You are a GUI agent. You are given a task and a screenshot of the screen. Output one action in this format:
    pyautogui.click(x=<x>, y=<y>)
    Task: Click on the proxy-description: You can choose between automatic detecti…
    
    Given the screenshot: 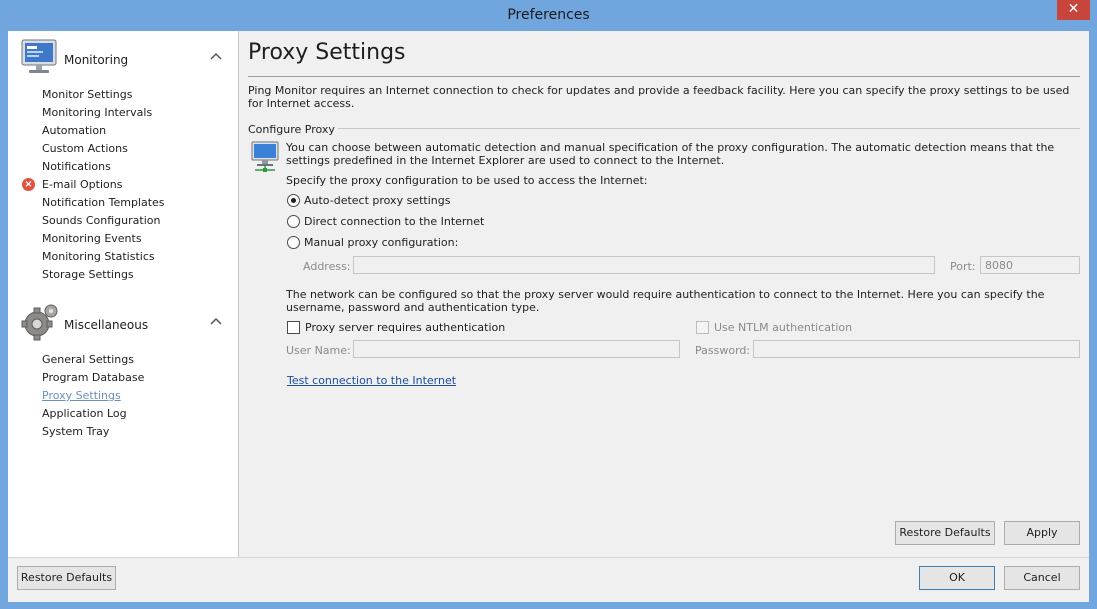 What is the action you would take?
    pyautogui.click(x=670, y=154)
    